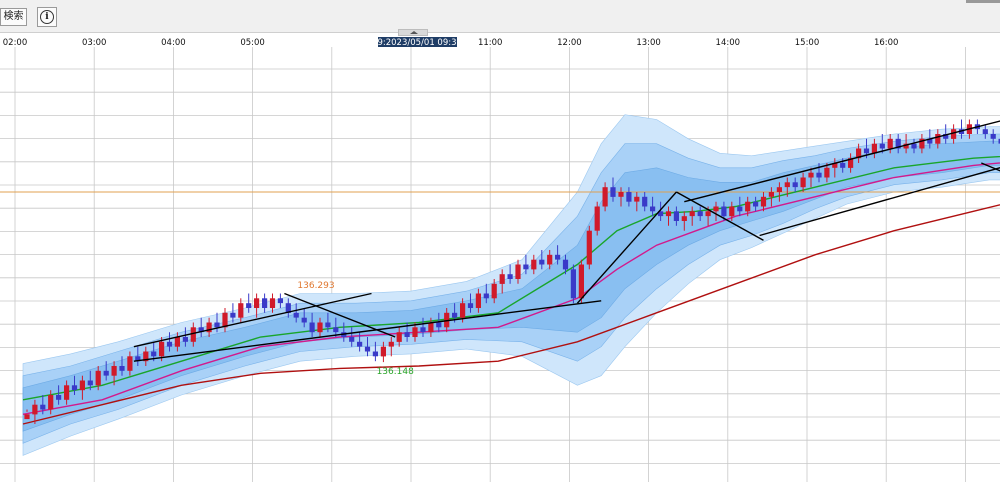 The image size is (1000, 482). What do you see at coordinates (94, 43) in the screenshot?
I see `time-tick-label: 03:00` at bounding box center [94, 43].